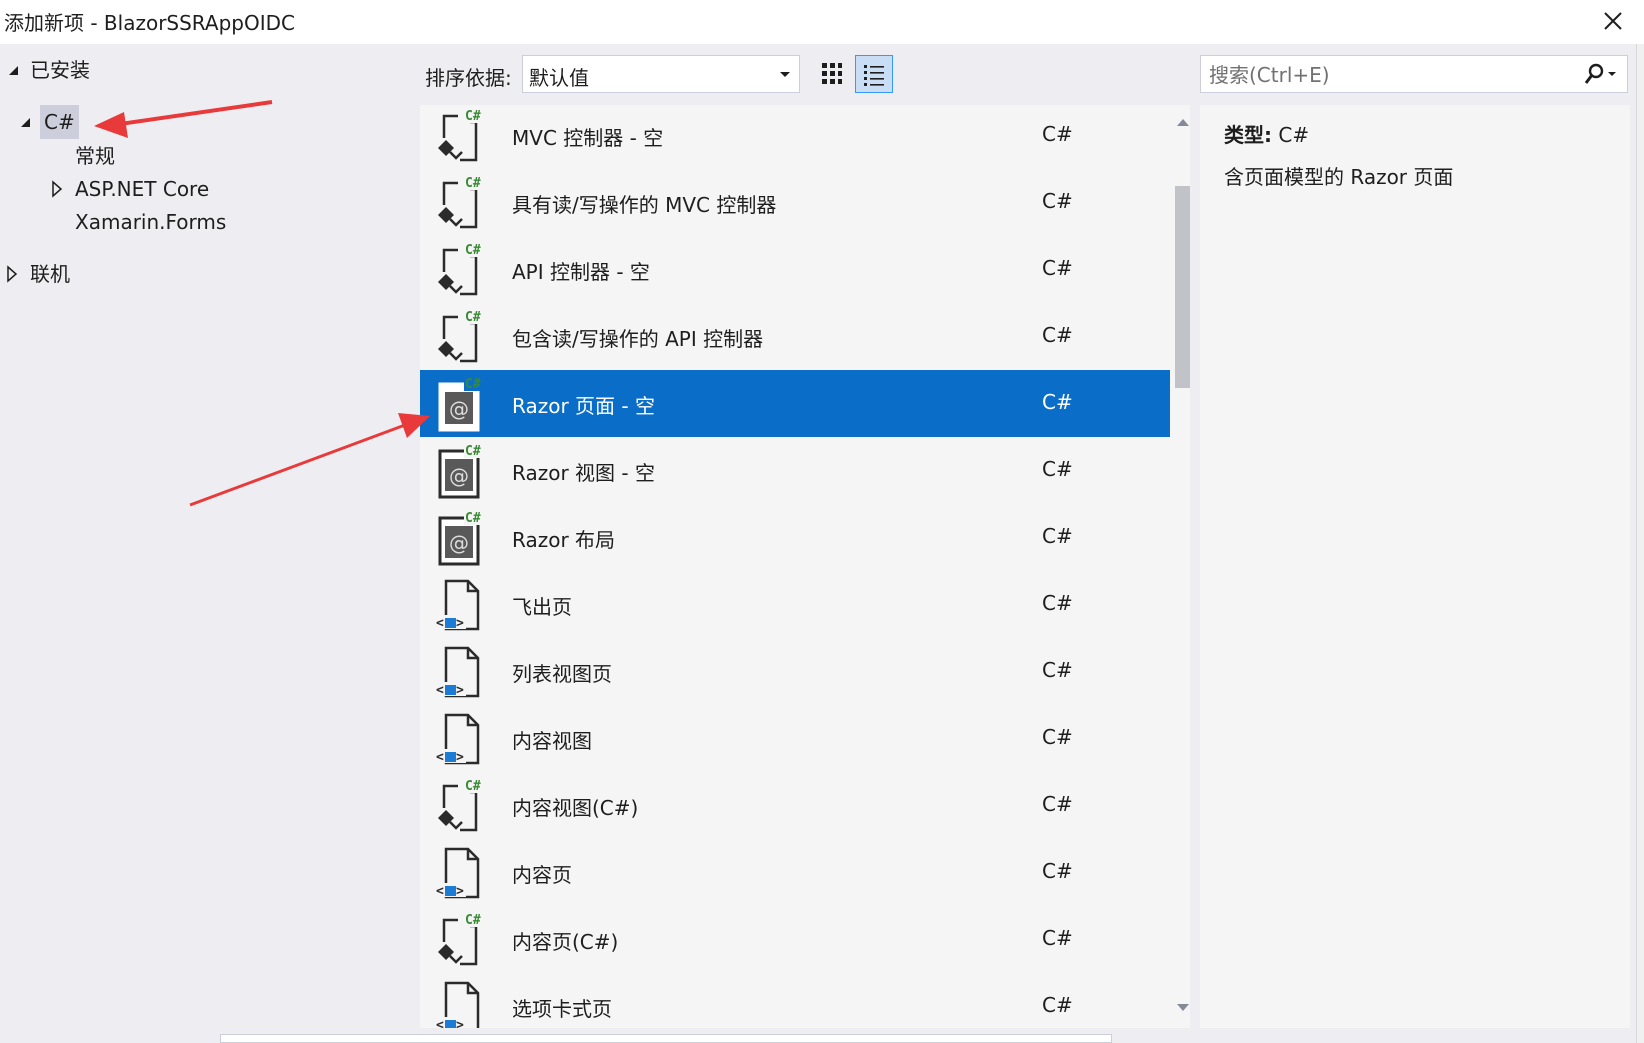  I want to click on tree-node-aspnet-core: ASP.NET Core, so click(200, 189).